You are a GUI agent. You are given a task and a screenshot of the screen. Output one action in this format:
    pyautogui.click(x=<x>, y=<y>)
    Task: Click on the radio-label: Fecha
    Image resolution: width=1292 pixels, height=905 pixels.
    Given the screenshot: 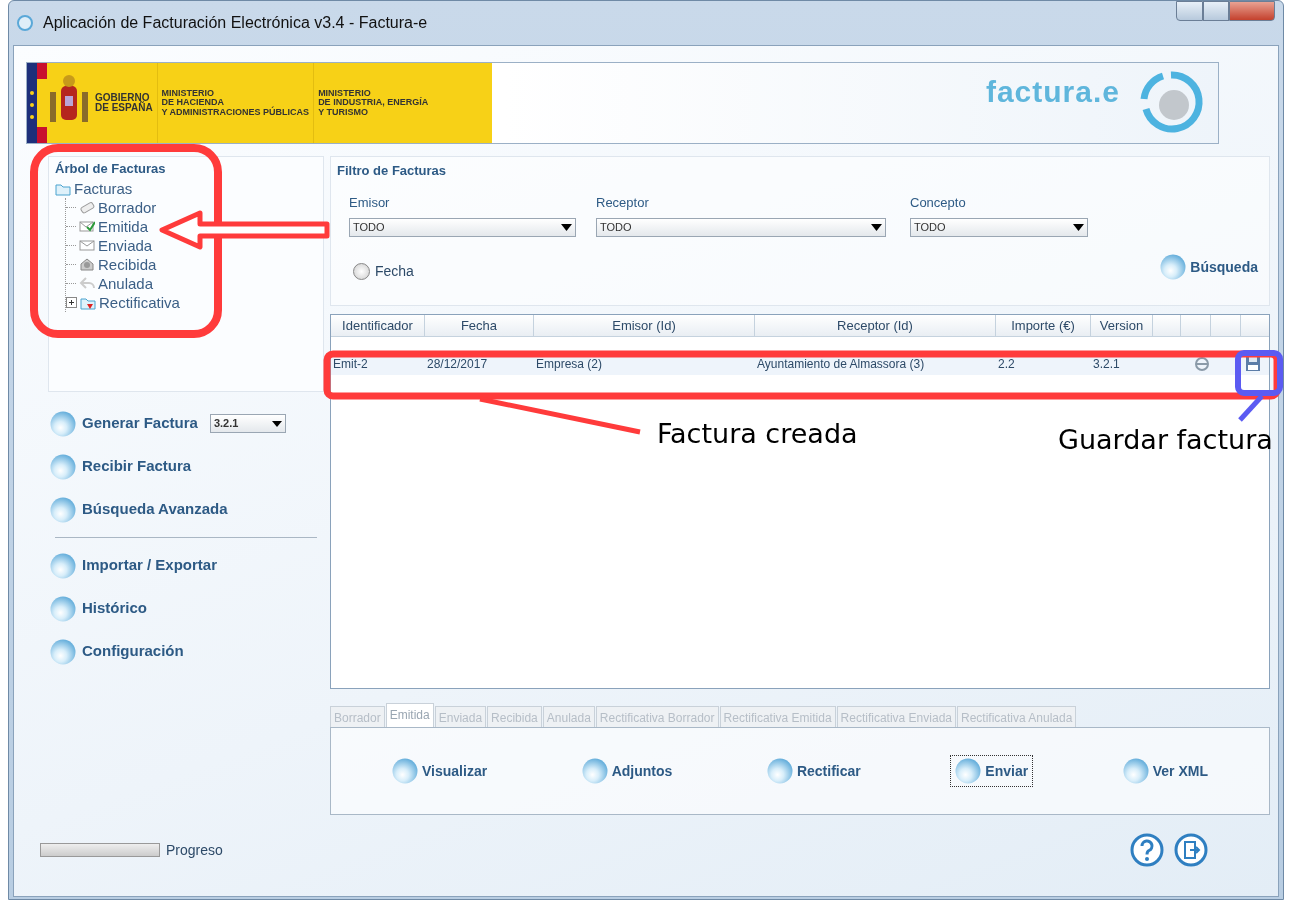 What is the action you would take?
    pyautogui.click(x=394, y=271)
    